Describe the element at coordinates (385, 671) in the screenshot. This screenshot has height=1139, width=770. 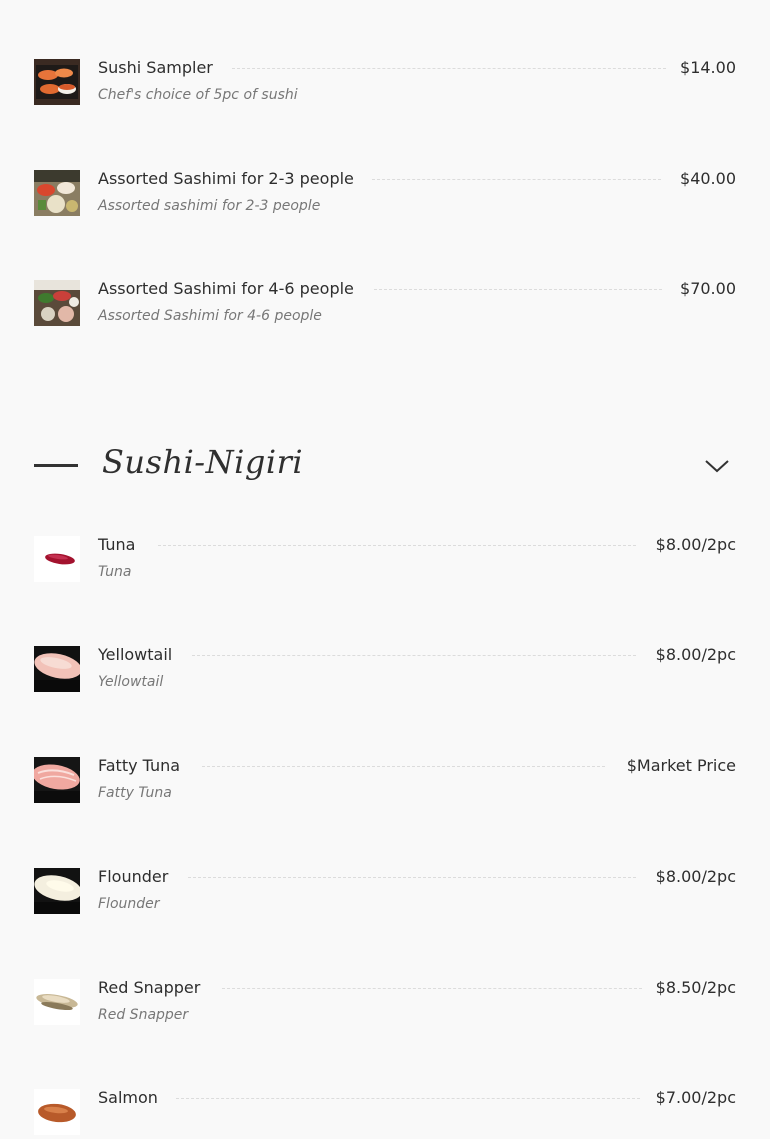
I see `menu-item: Yellowtail $8.00/2pc Yellowtail` at that location.